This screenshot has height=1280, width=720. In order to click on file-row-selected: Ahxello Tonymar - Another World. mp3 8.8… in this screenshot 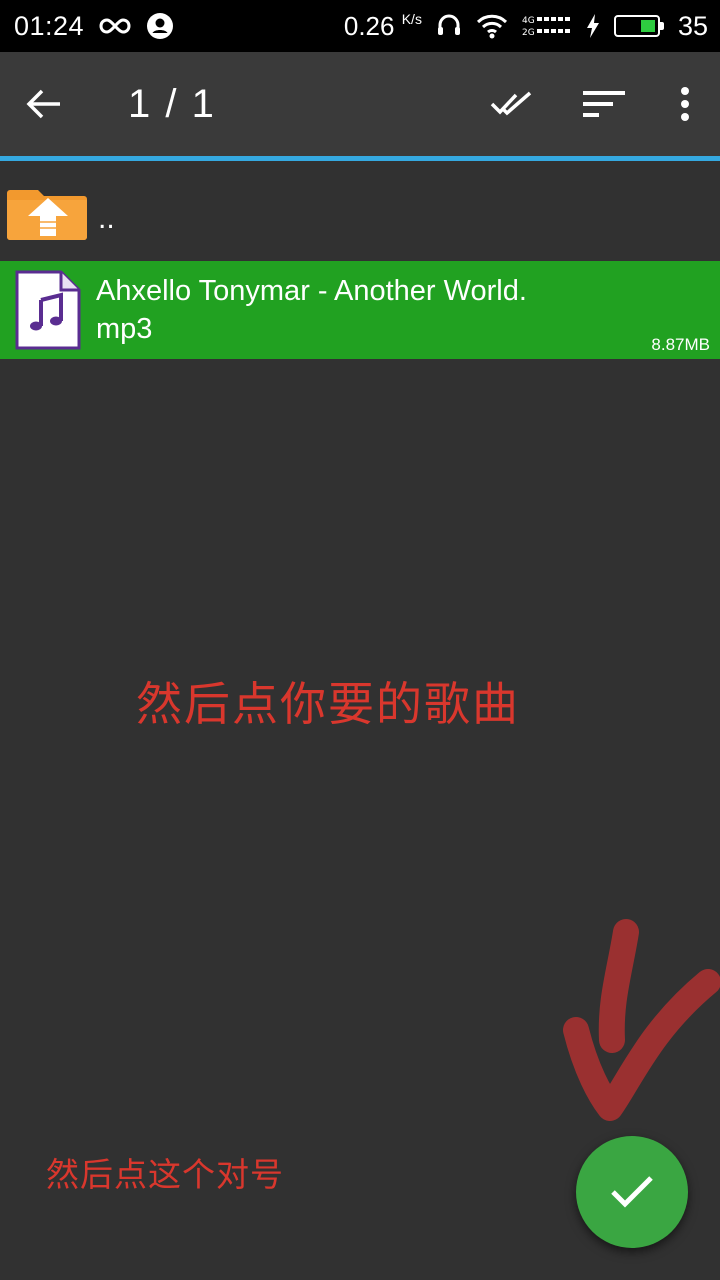, I will do `click(360, 310)`.